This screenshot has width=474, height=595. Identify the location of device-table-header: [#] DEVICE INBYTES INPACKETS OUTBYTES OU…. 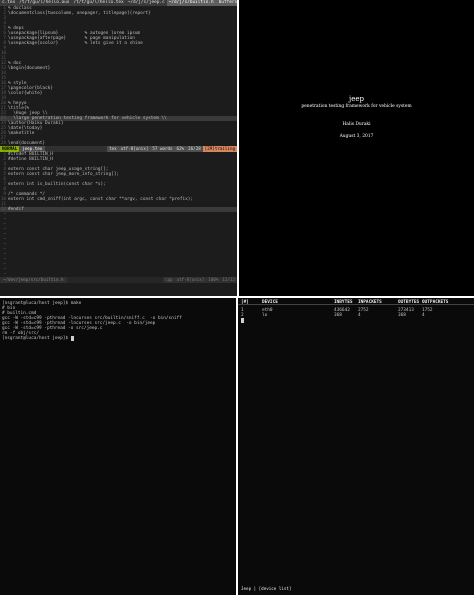
(356, 301).